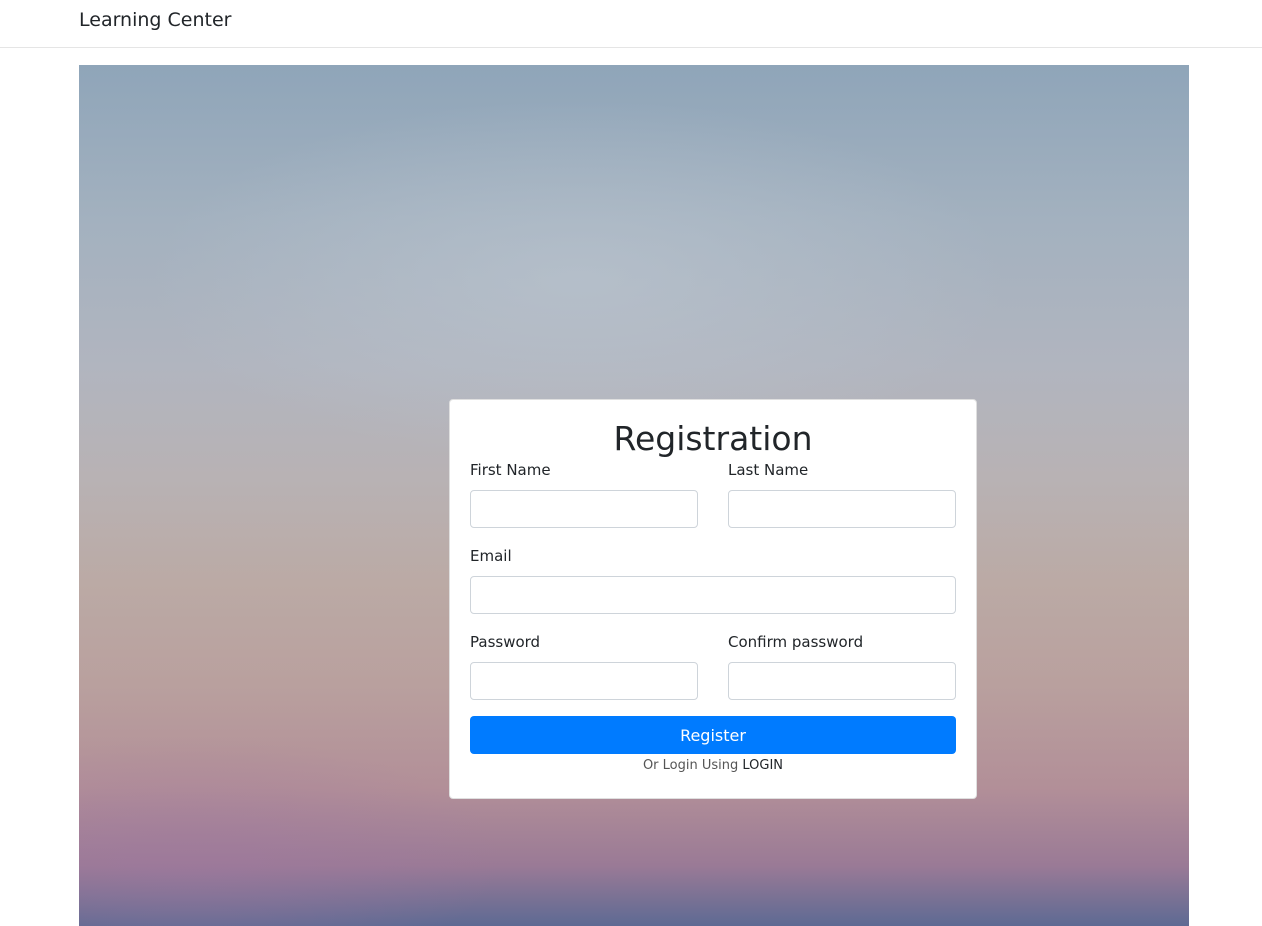 This screenshot has height=926, width=1262. I want to click on password-label: Password, so click(505, 642).